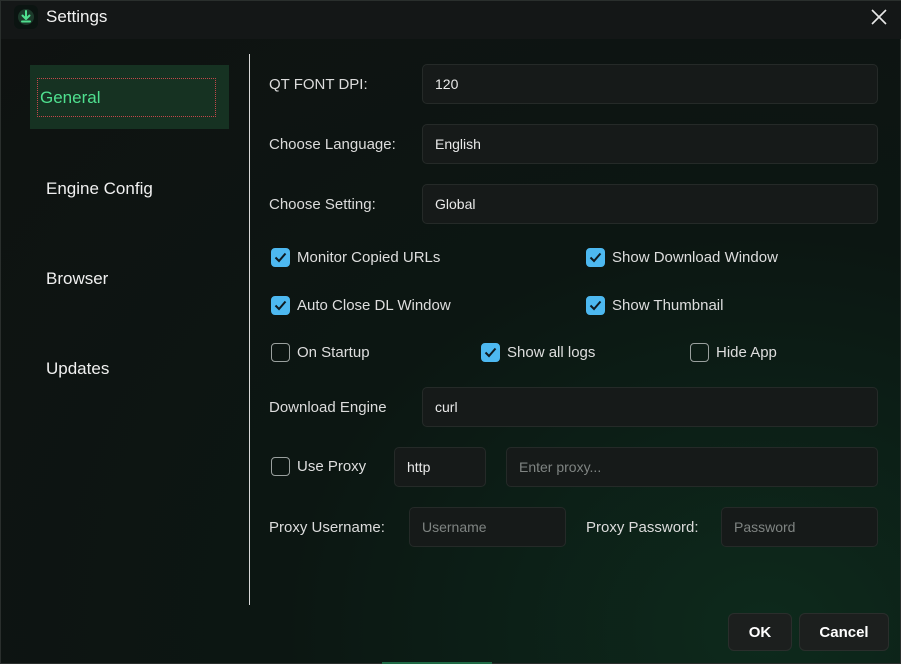 The image size is (901, 664). I want to click on download-engine-value: curl, so click(446, 407).